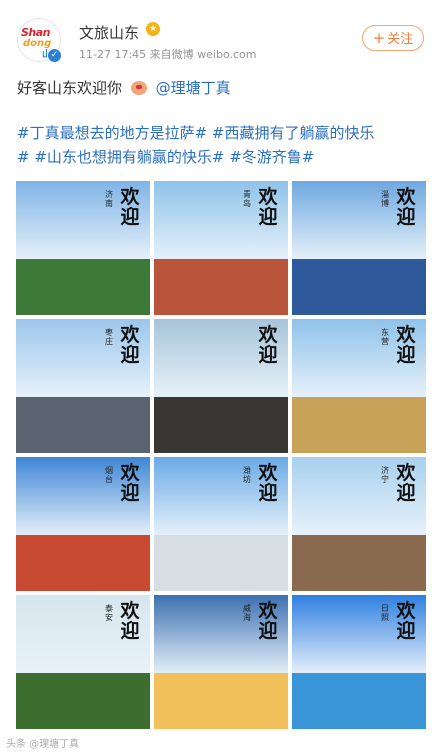  What do you see at coordinates (247, 199) in the screenshot?
I see `city-label: 青岛` at bounding box center [247, 199].